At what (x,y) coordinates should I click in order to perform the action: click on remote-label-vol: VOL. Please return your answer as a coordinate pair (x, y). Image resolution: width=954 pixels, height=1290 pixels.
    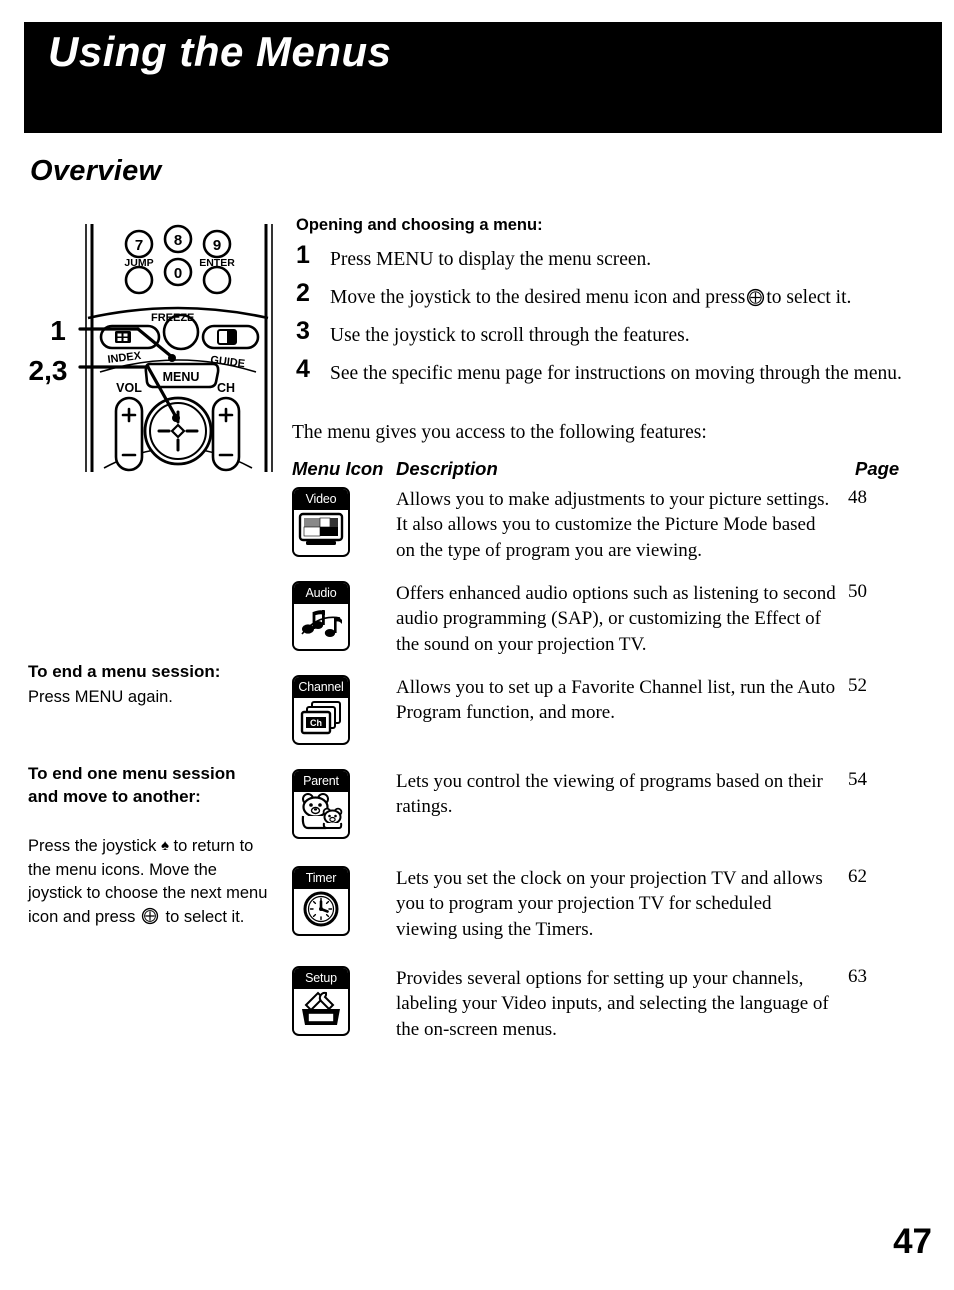
    Looking at the image, I should click on (129, 388).